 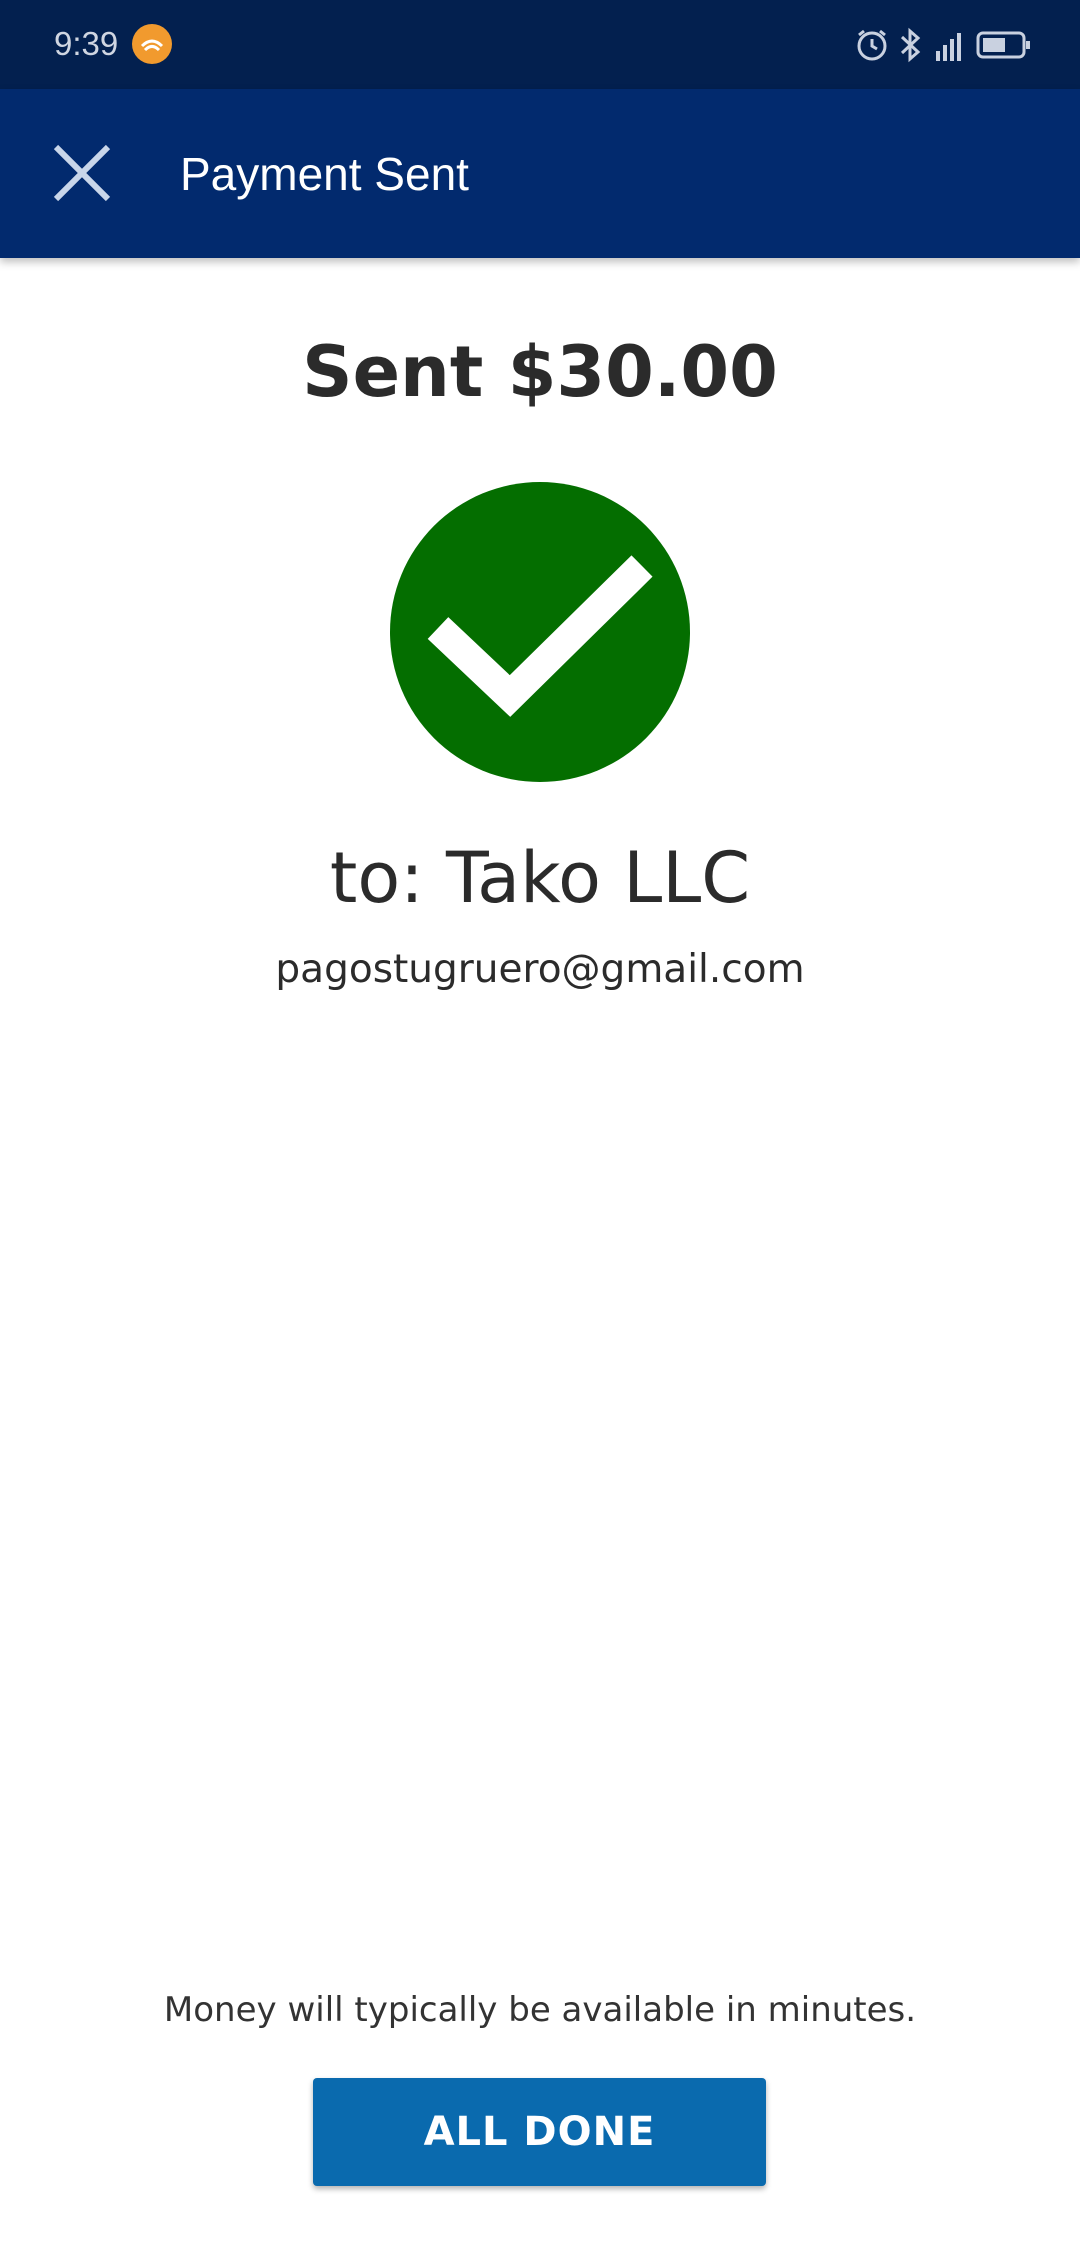 What do you see at coordinates (540, 372) in the screenshot?
I see `sent-amount: Sent $30.00` at bounding box center [540, 372].